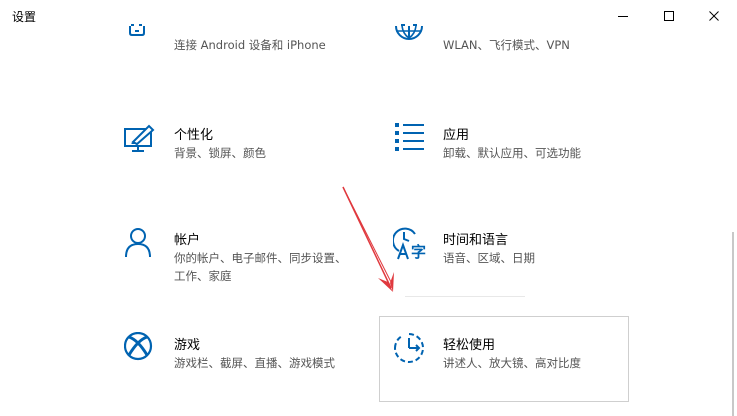 Image resolution: width=737 pixels, height=416 pixels. I want to click on settings-tile-time-language: 字 时间和语言 语音、区域、日期, so click(518, 267).